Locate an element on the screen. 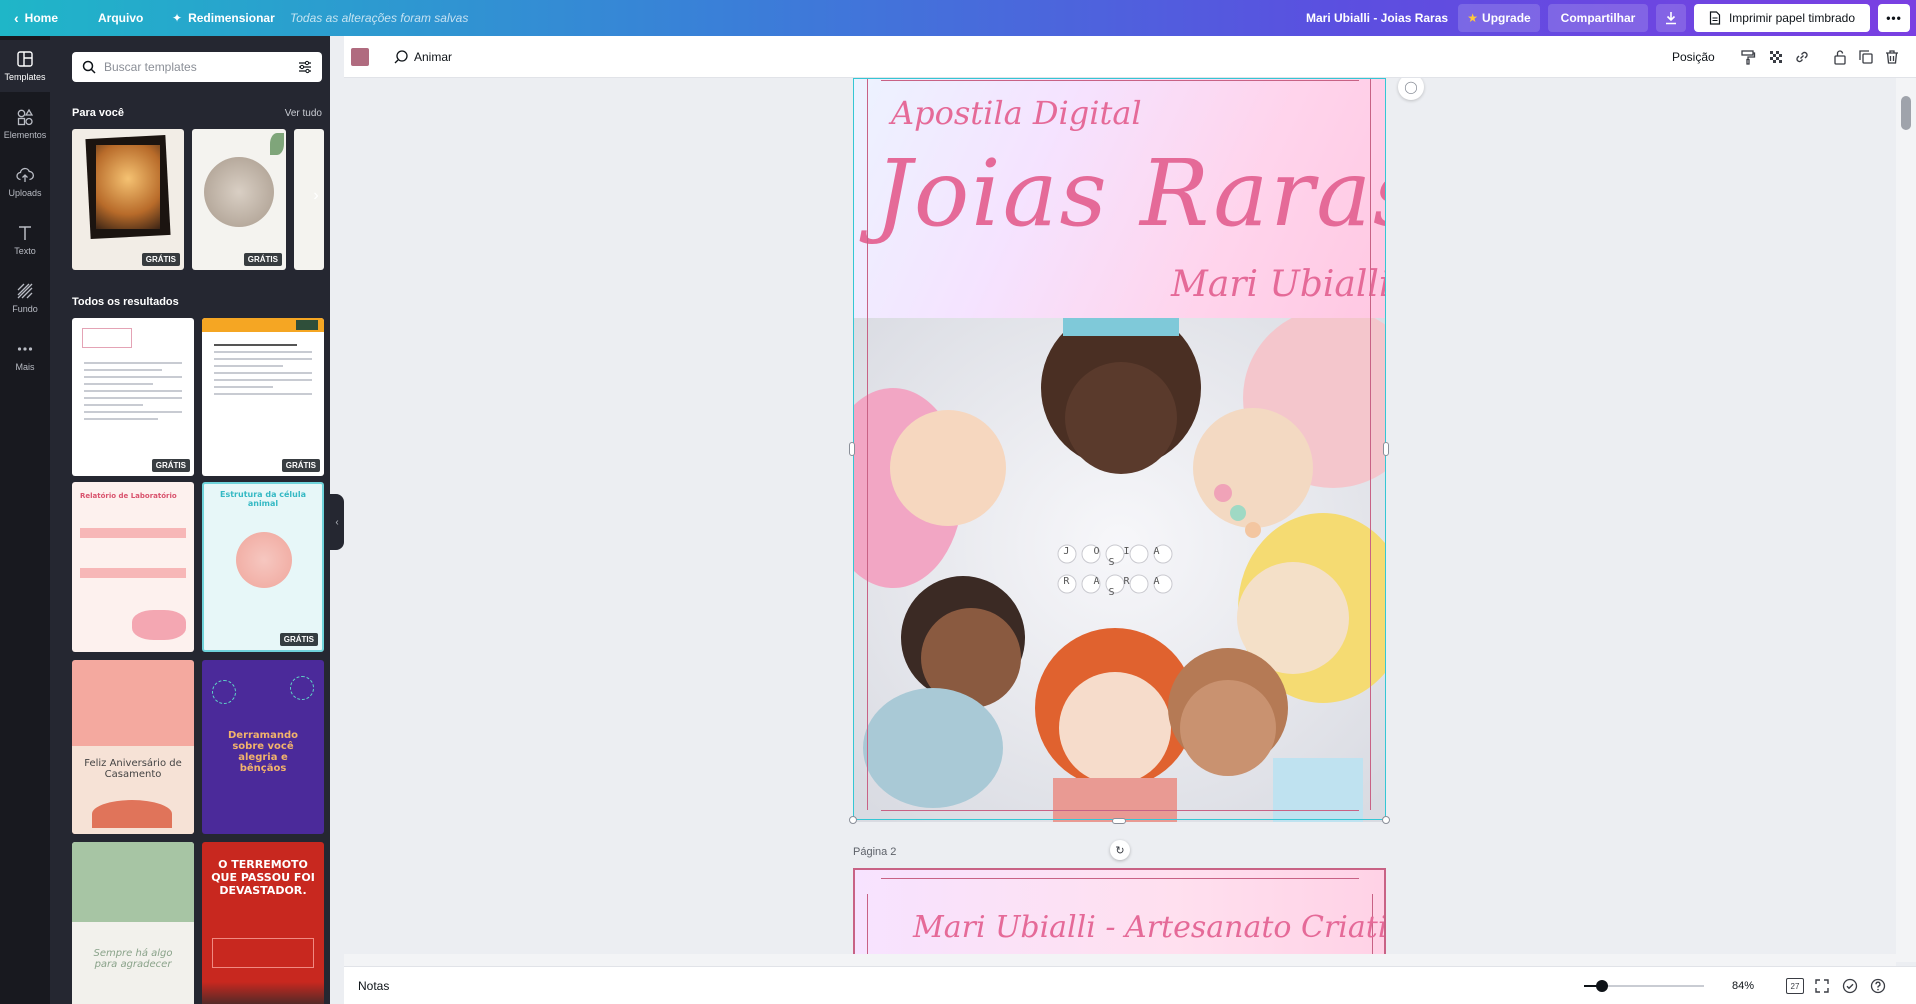  rail-more-label: Mais is located at coordinates (25, 367).